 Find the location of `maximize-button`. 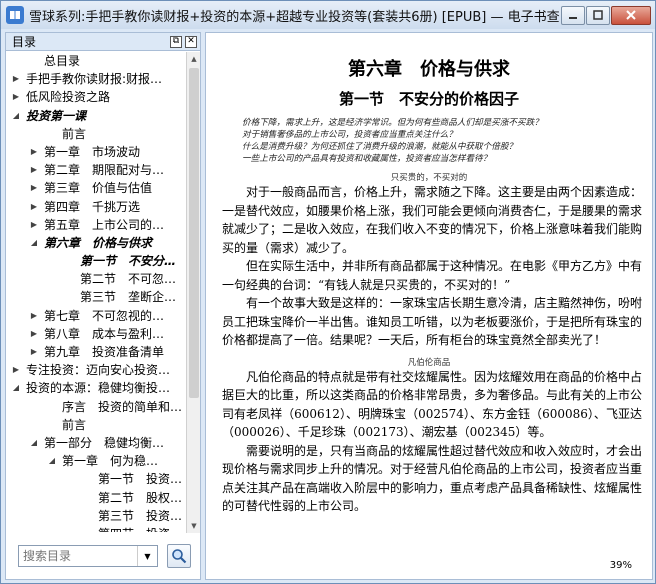

maximize-button is located at coordinates (598, 15).